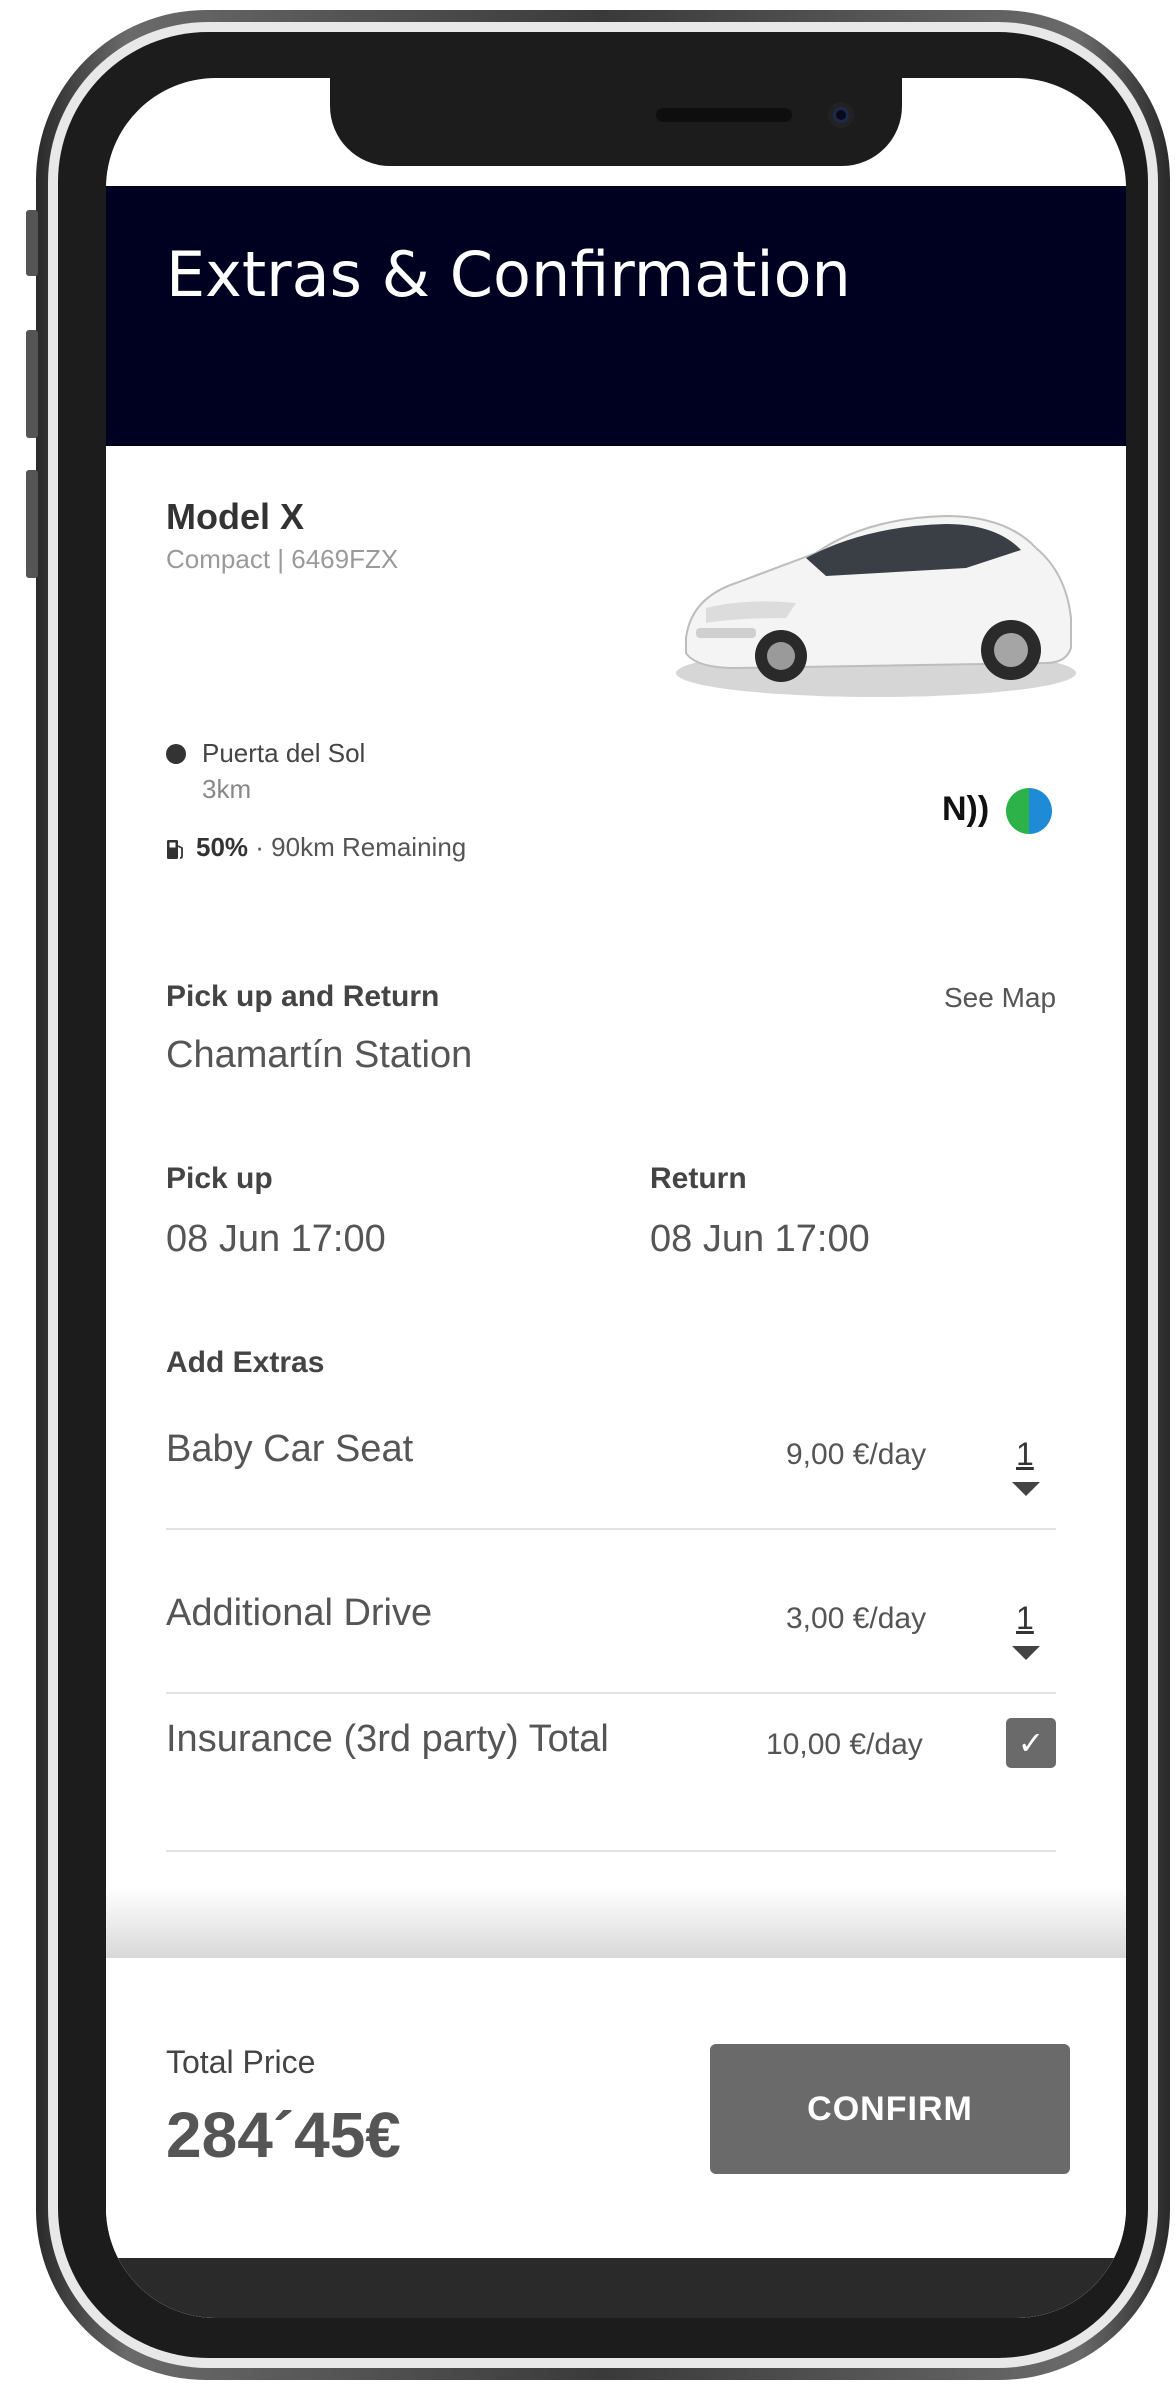 The image size is (1175, 2387). What do you see at coordinates (175, 849) in the screenshot?
I see `fuel-pump-icon` at bounding box center [175, 849].